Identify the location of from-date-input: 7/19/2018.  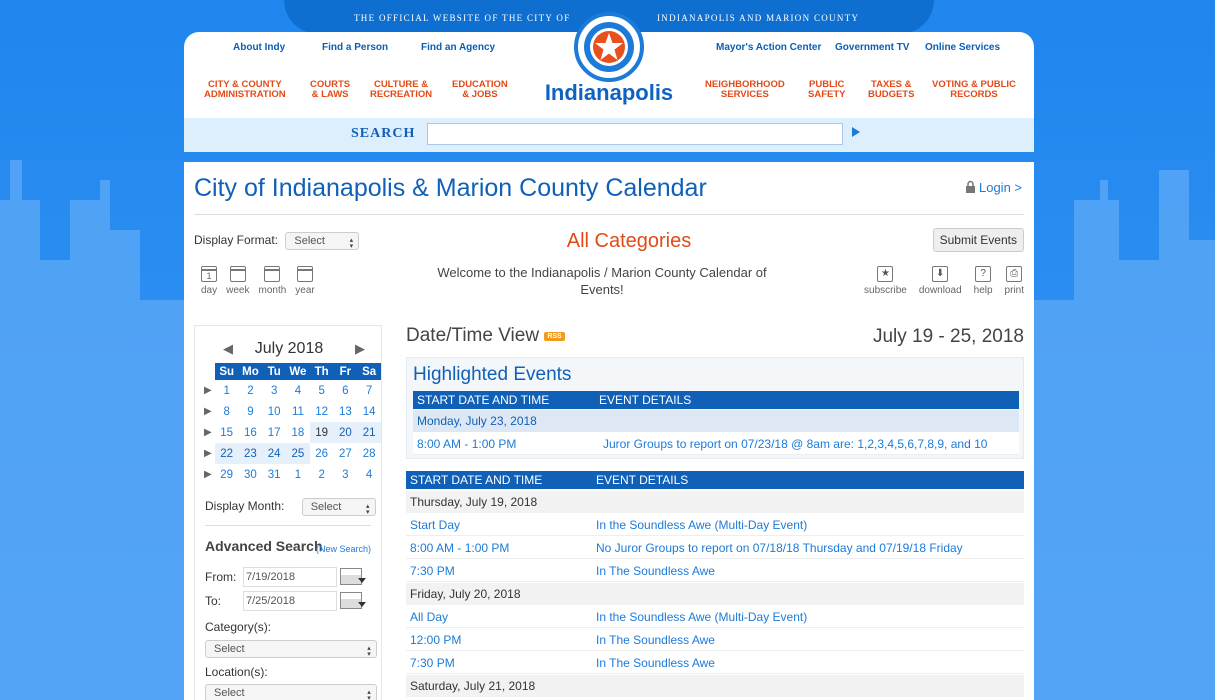
(290, 577).